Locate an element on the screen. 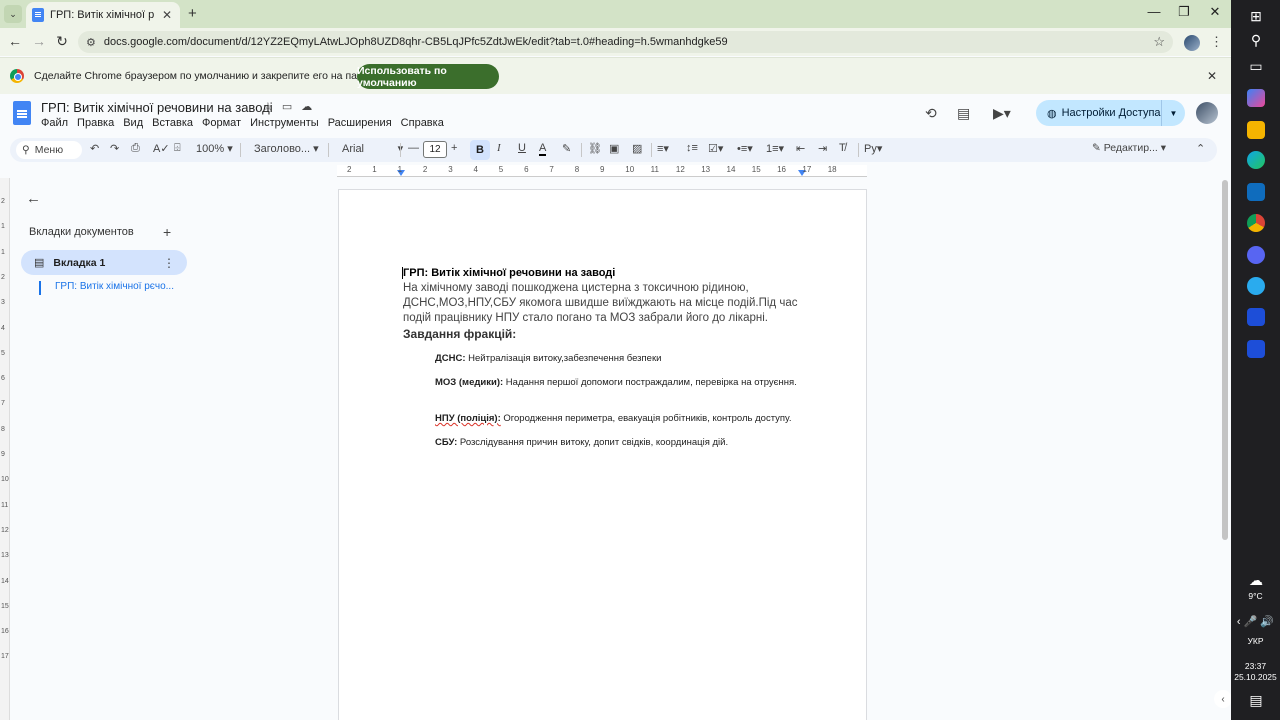 This screenshot has height=720, width=1280. text-color-icon: A is located at coordinates (543, 149).